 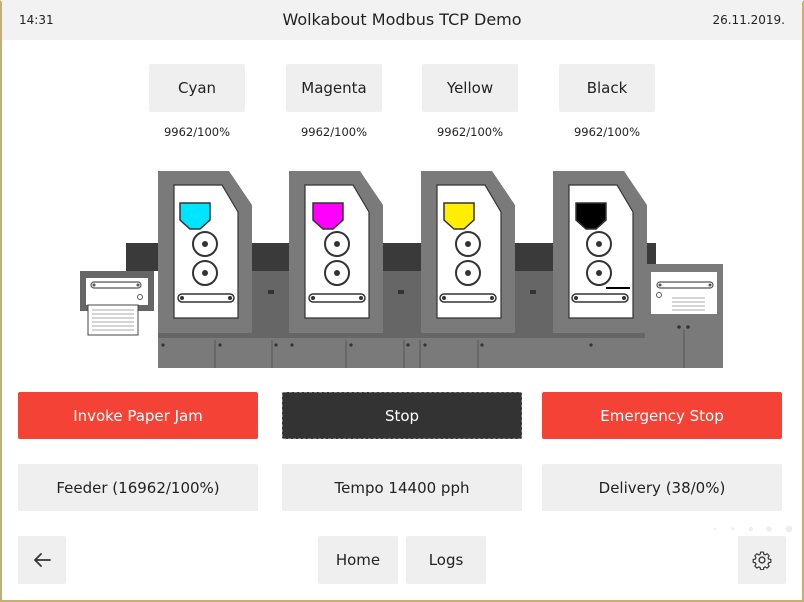 I want to click on delivery-status-button: Delivery (38/0%), so click(x=662, y=487).